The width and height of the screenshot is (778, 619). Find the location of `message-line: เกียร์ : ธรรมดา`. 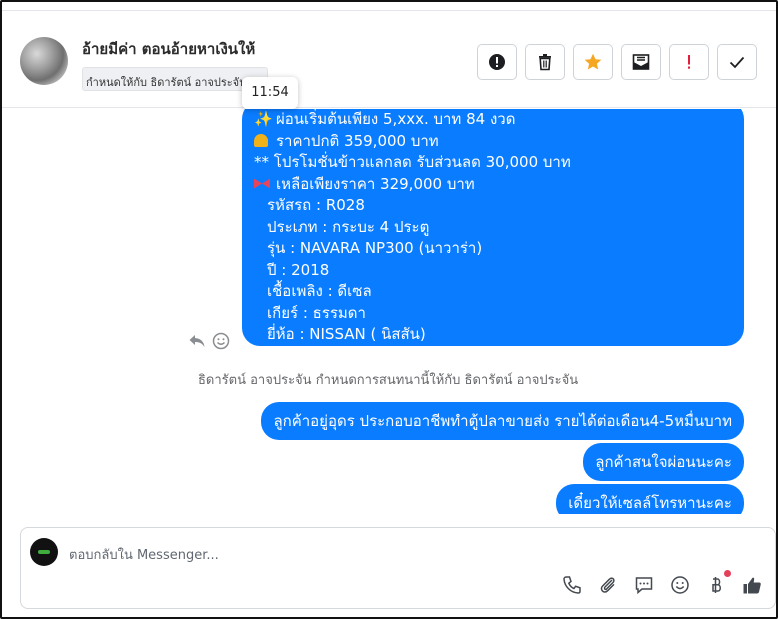

message-line: เกียร์ : ธรรมดา is located at coordinates (316, 312).